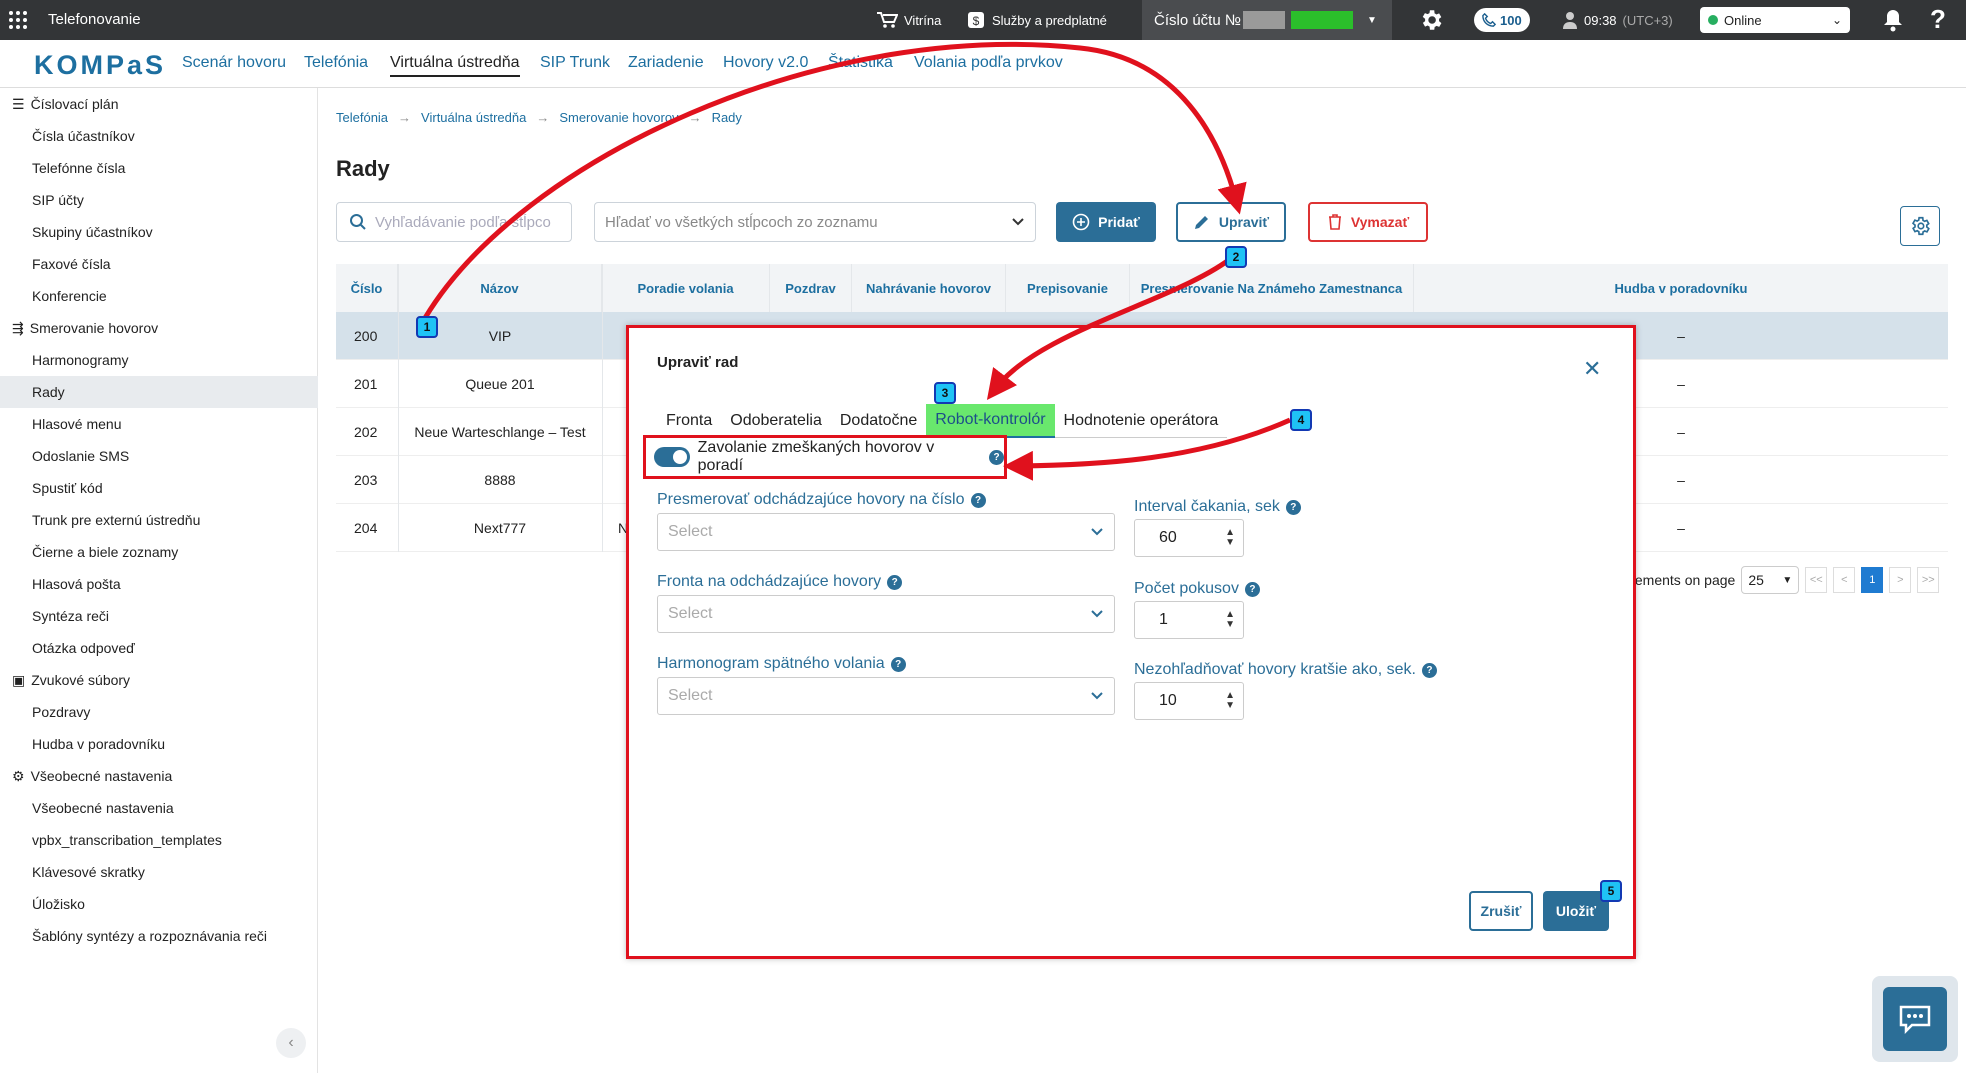  What do you see at coordinates (765, 63) in the screenshot?
I see `nav-hovory-v2: Hovory v2.0` at bounding box center [765, 63].